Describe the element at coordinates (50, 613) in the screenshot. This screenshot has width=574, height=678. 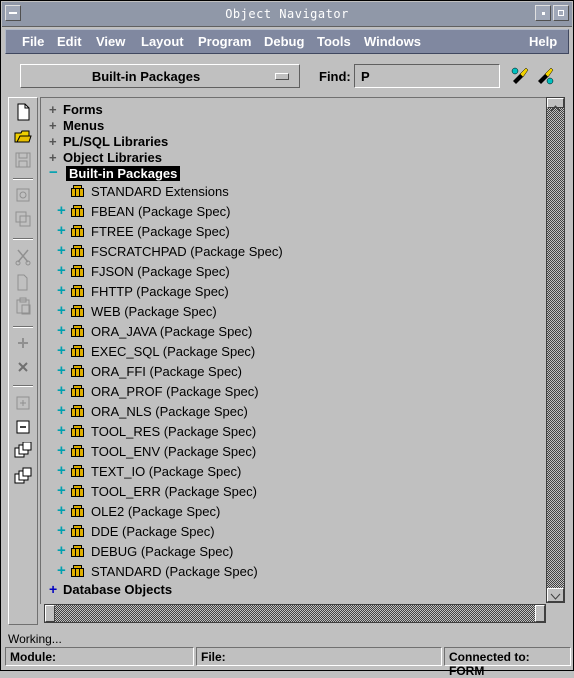
I see `scroll-left-arrow` at that location.